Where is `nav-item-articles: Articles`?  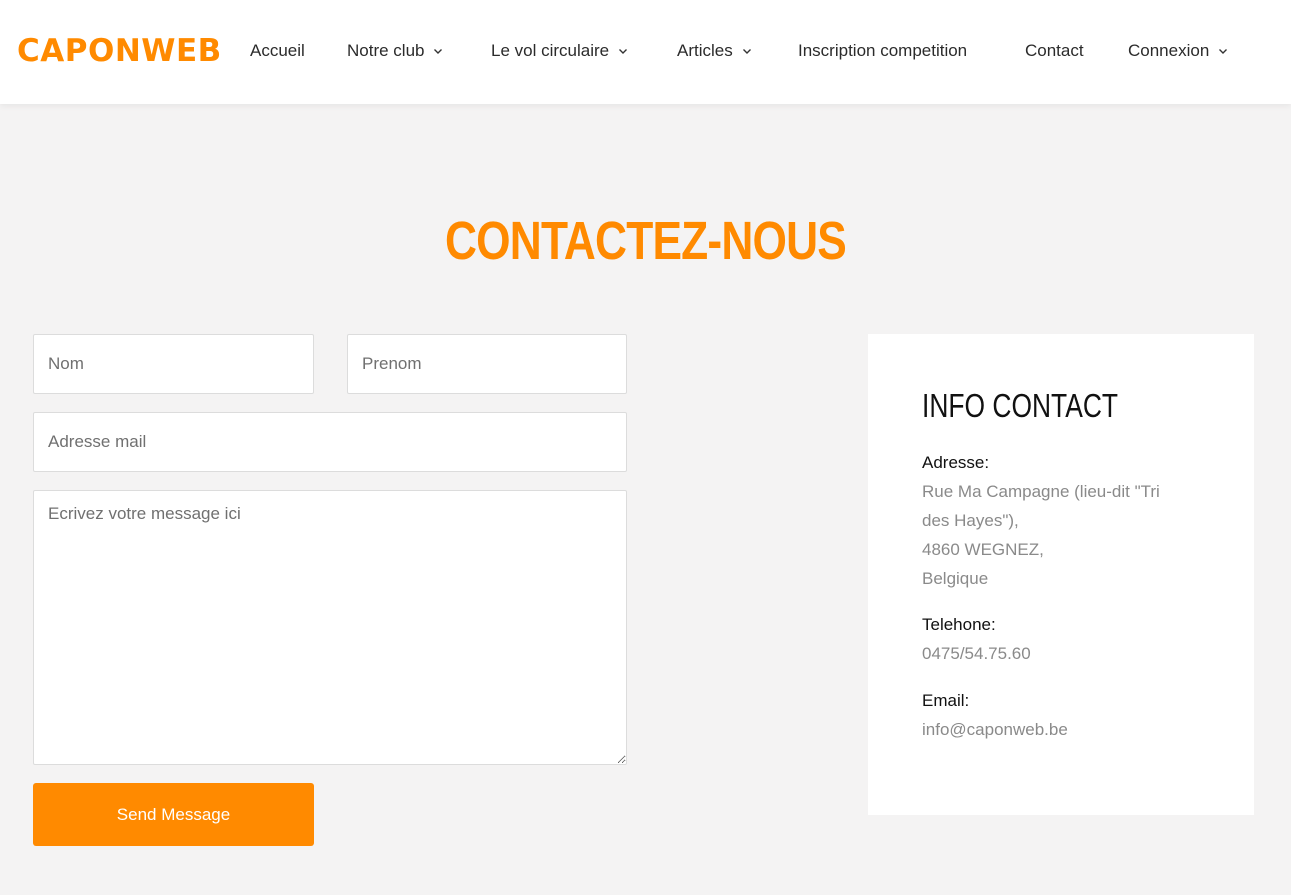 nav-item-articles: Articles is located at coordinates (715, 51).